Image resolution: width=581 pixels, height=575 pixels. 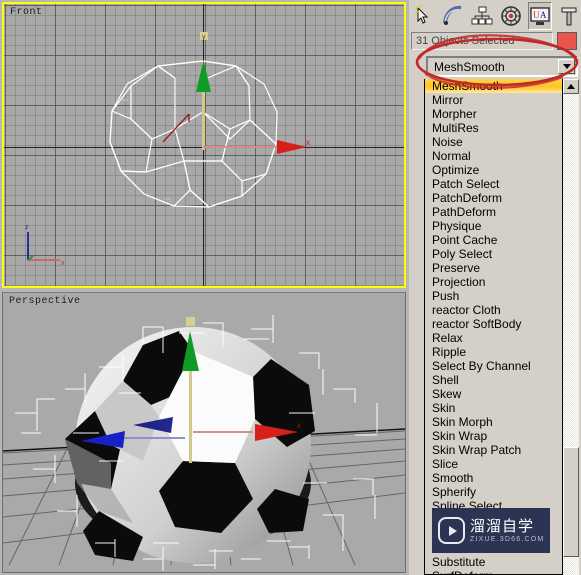 What do you see at coordinates (259, 147) in the screenshot?
I see `gizmo-x-axis: x` at bounding box center [259, 147].